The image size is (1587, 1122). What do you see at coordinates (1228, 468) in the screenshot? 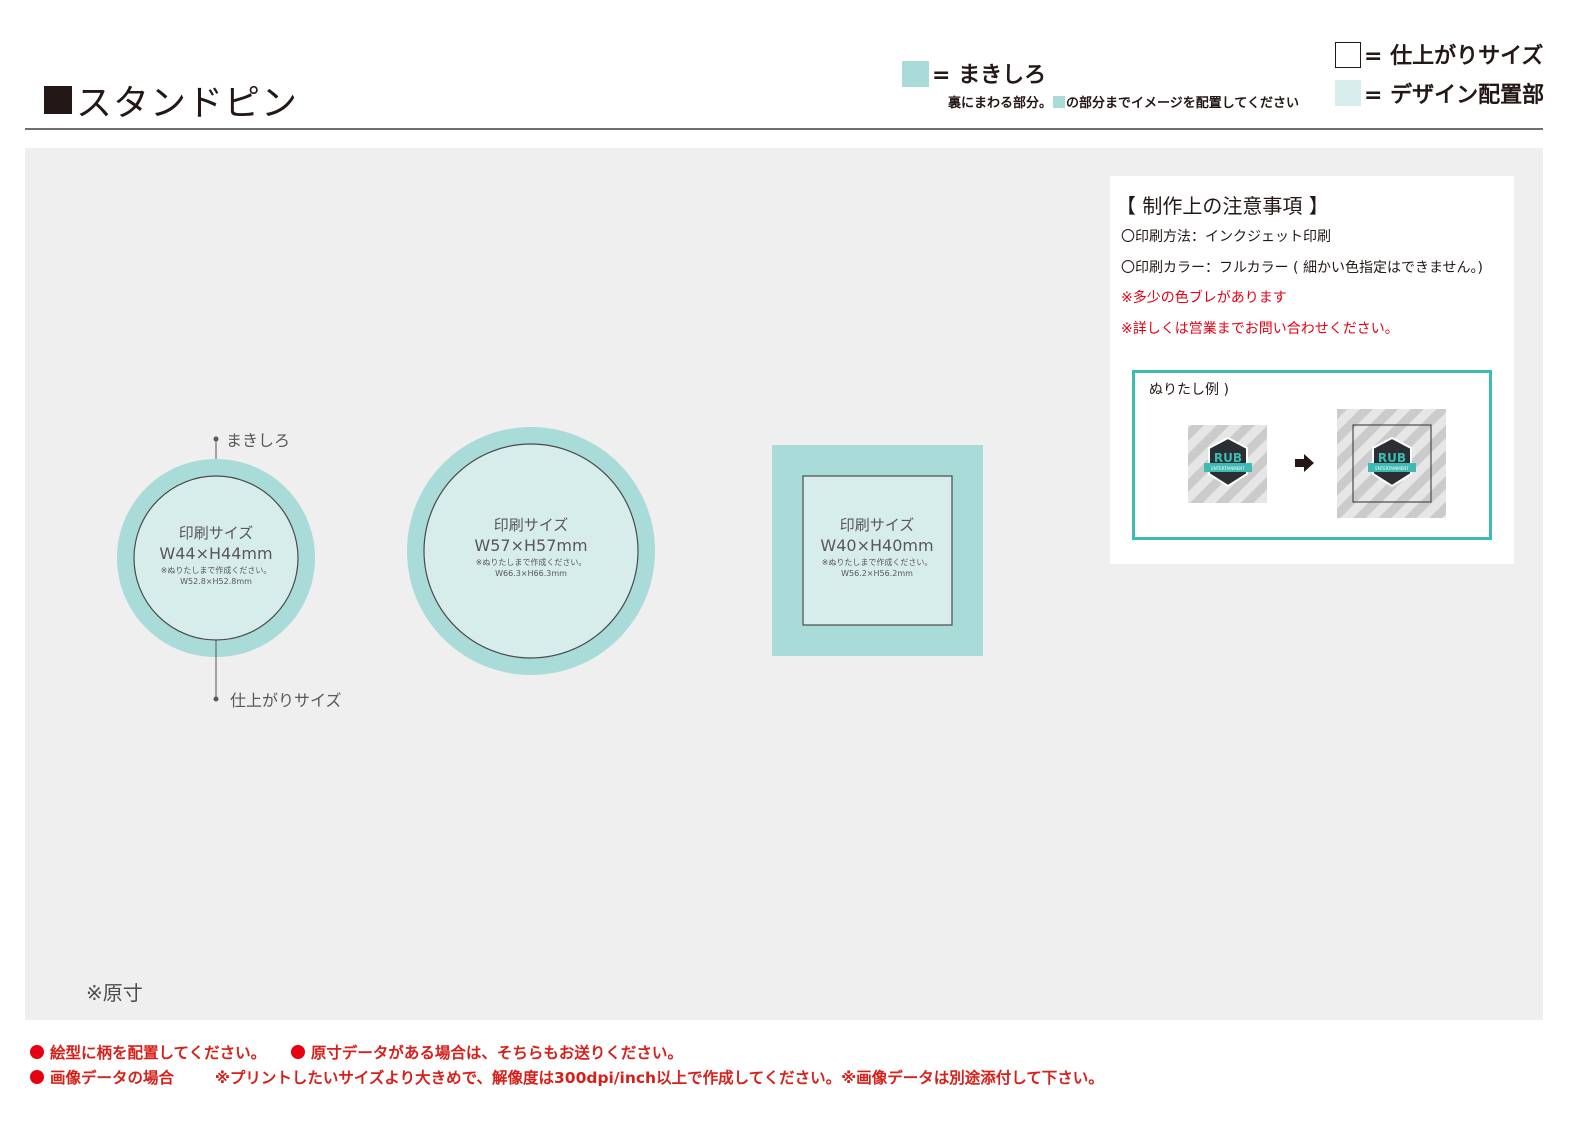
I see `logo-band-text-before: ENTERTAINMENT` at bounding box center [1228, 468].